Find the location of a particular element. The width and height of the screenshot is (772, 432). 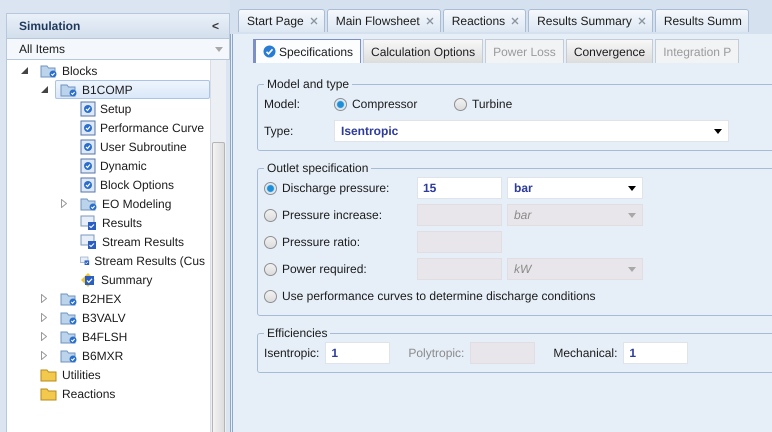

sidebar-title: Simulation is located at coordinates (49, 26).